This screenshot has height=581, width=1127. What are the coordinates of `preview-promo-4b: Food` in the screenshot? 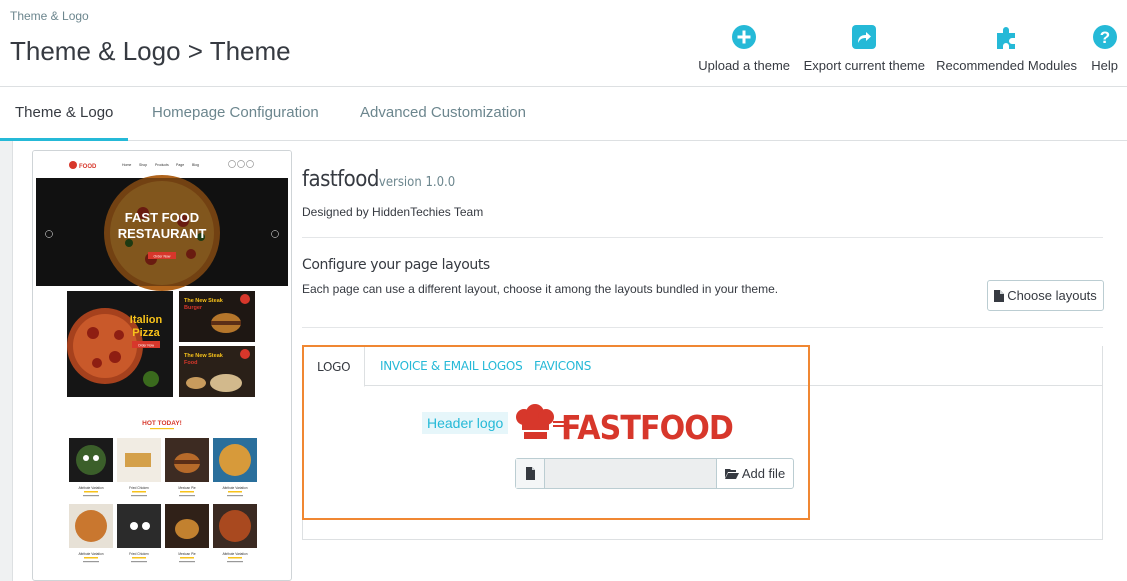 It's located at (190, 363).